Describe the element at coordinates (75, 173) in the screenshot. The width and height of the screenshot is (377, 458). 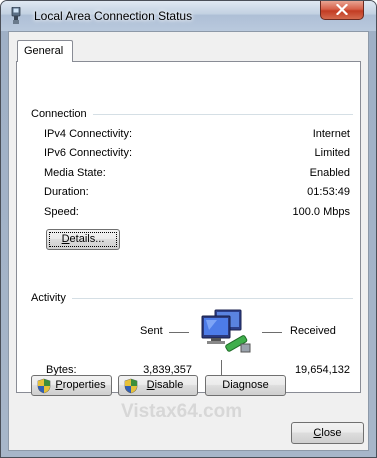
I see `media-state-label: Media State:` at that location.